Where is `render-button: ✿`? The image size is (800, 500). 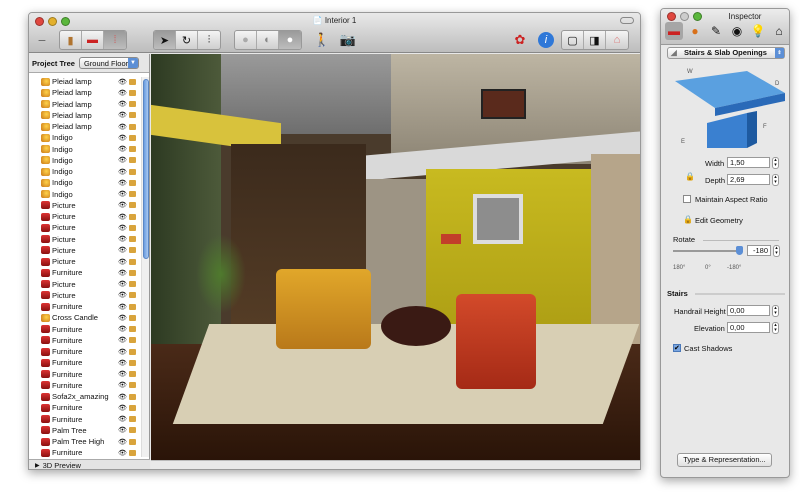
render-button: ✿ is located at coordinates (520, 40).